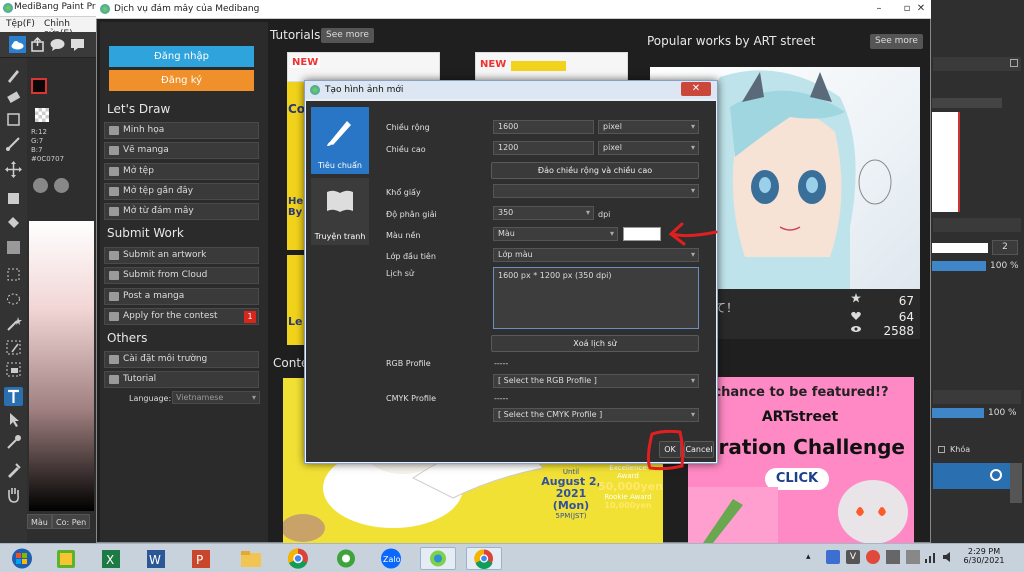 The width and height of the screenshot is (1024, 572). I want to click on color-gradient-picker, so click(61, 366).